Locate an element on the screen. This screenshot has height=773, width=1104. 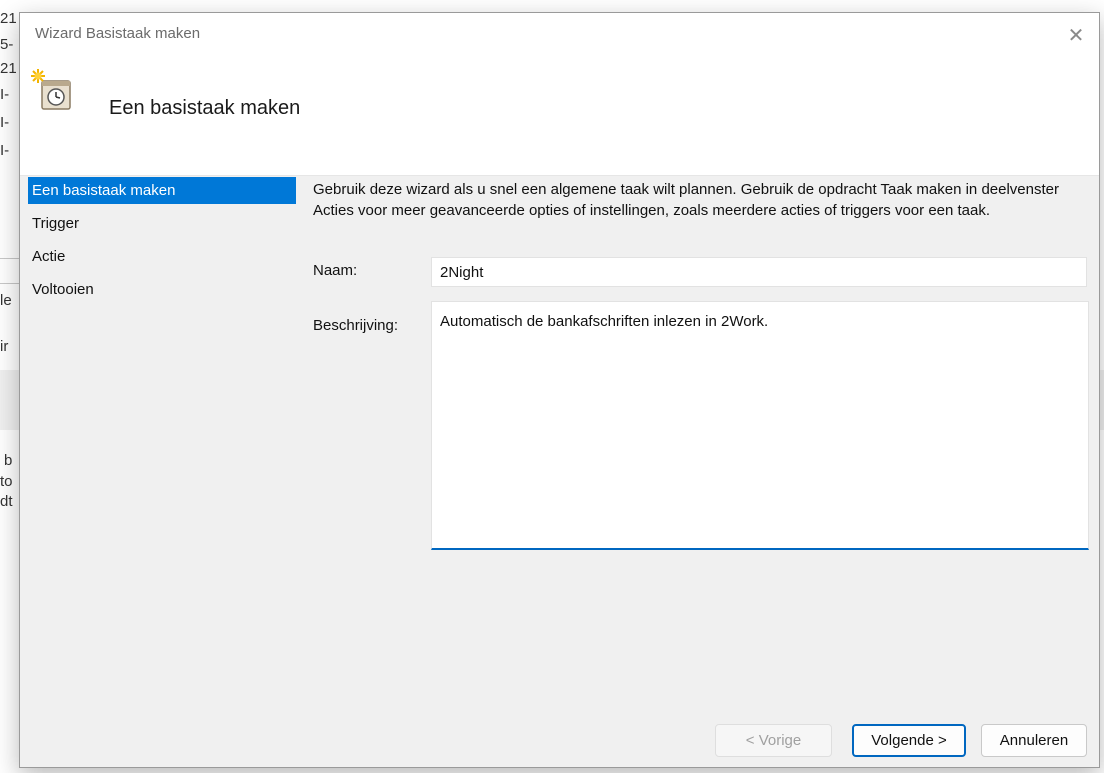
back-button: < Vorige is located at coordinates (773, 740).